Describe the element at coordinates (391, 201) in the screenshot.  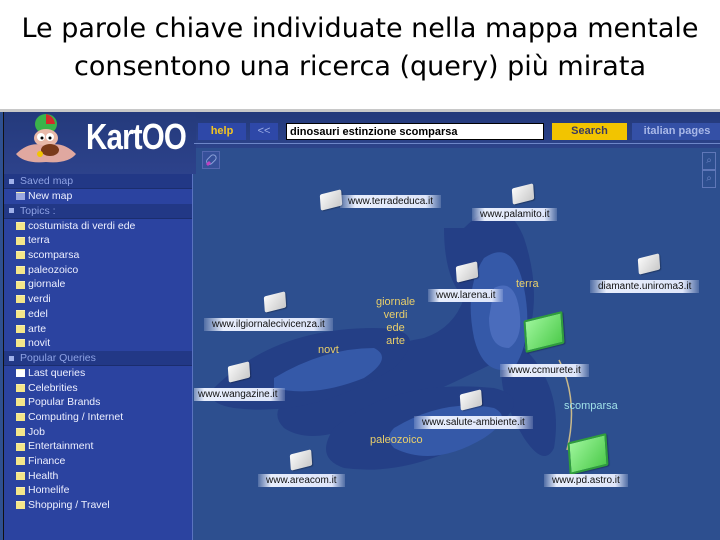
I see `site-label: www.terradeduca.it` at that location.